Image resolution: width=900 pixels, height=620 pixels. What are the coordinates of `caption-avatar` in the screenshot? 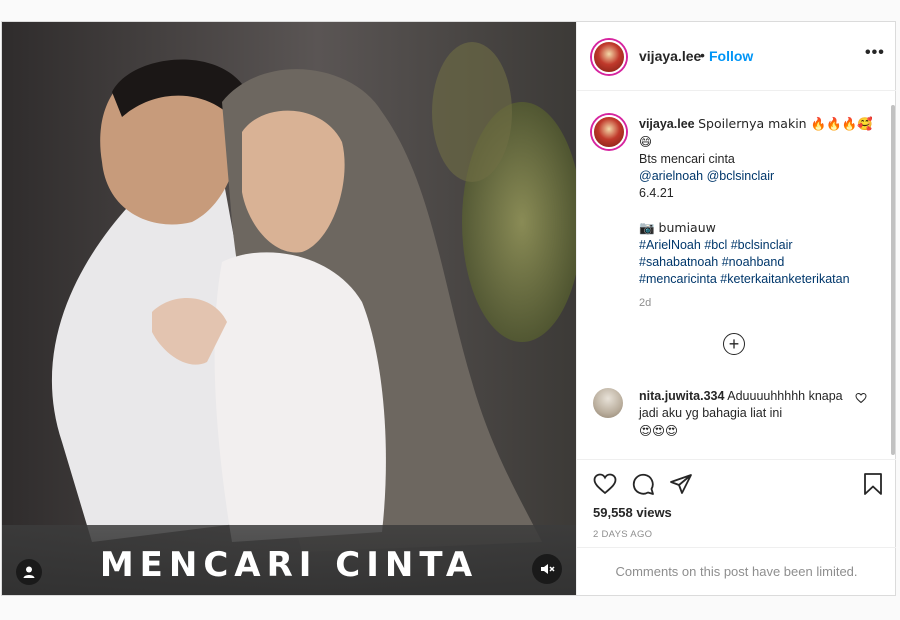 It's located at (609, 132).